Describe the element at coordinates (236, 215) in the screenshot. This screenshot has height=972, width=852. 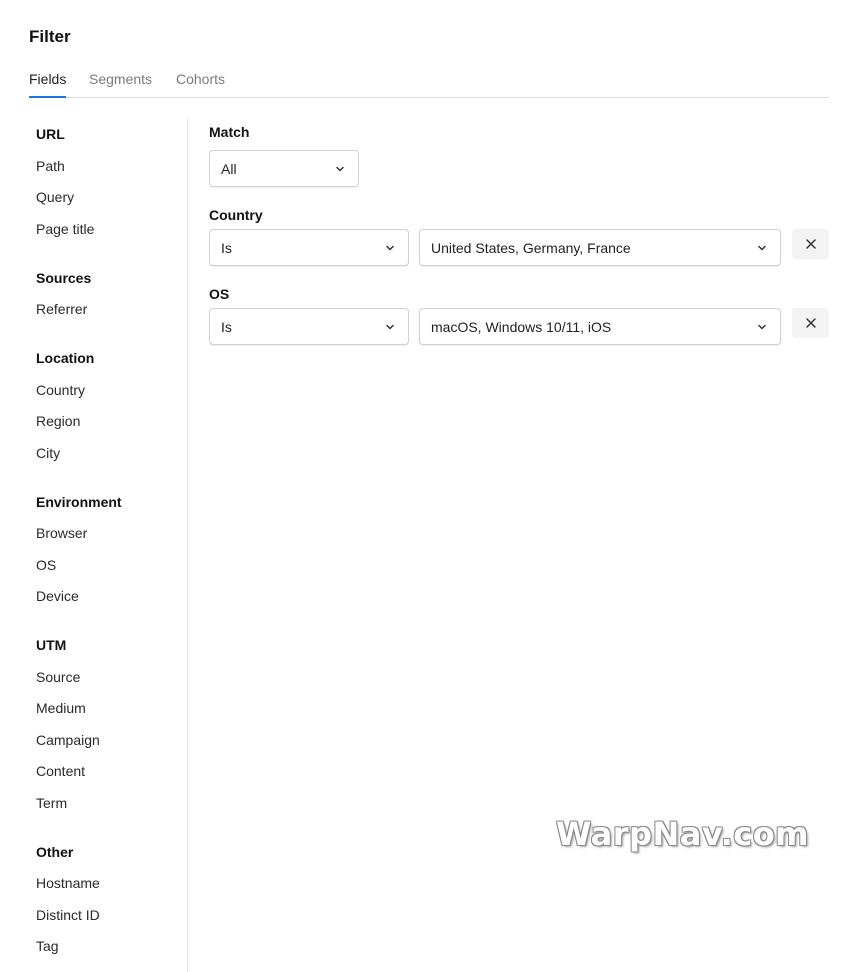
I see `filter-label-country: Country` at that location.